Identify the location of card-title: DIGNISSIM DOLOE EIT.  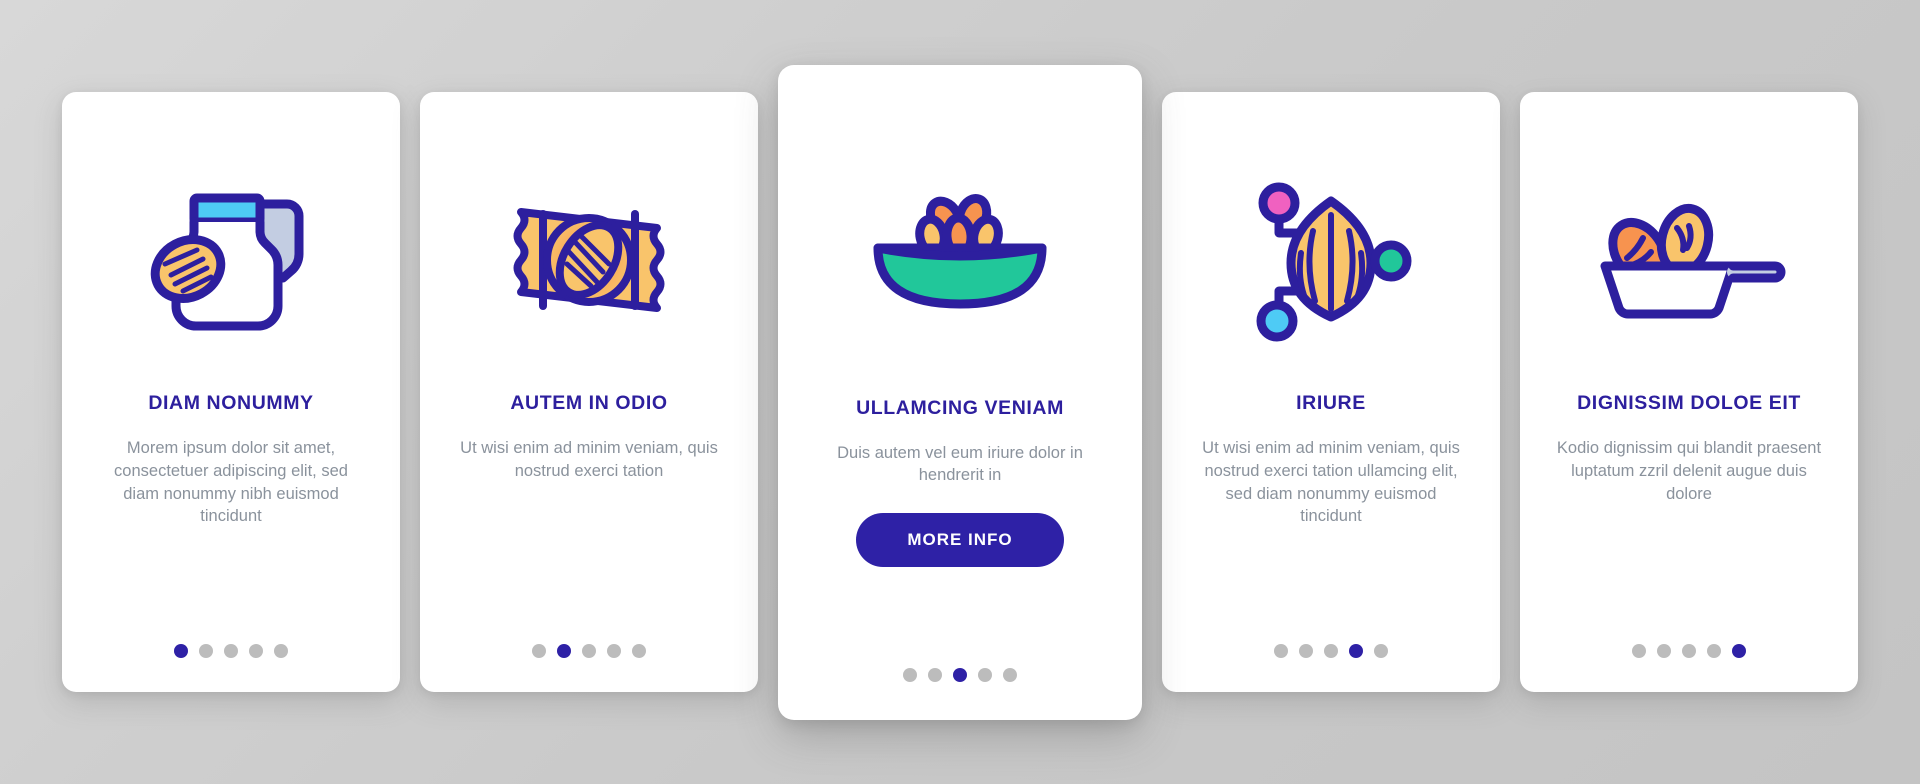
(1689, 403).